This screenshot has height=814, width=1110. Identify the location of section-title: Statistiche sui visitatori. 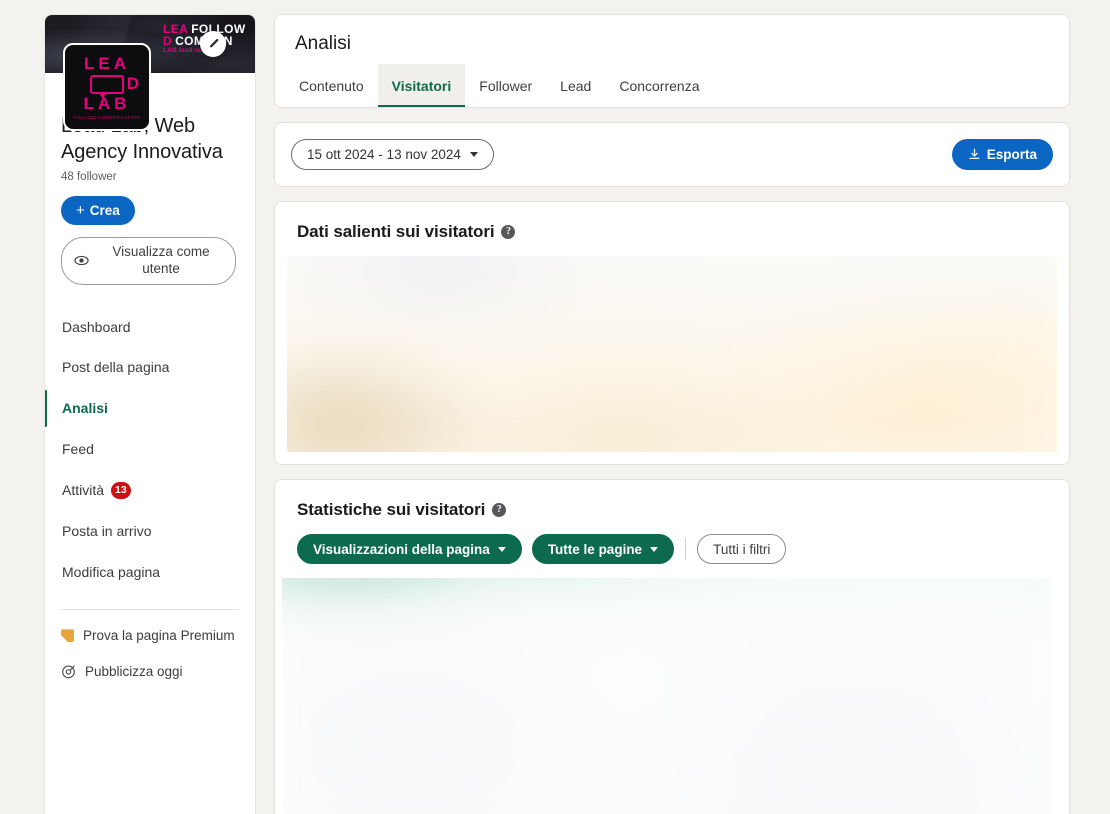
(391, 509).